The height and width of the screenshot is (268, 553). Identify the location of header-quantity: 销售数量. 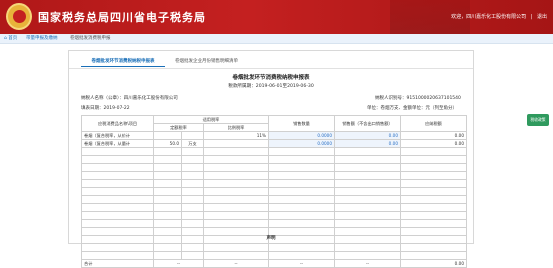
(301, 123).